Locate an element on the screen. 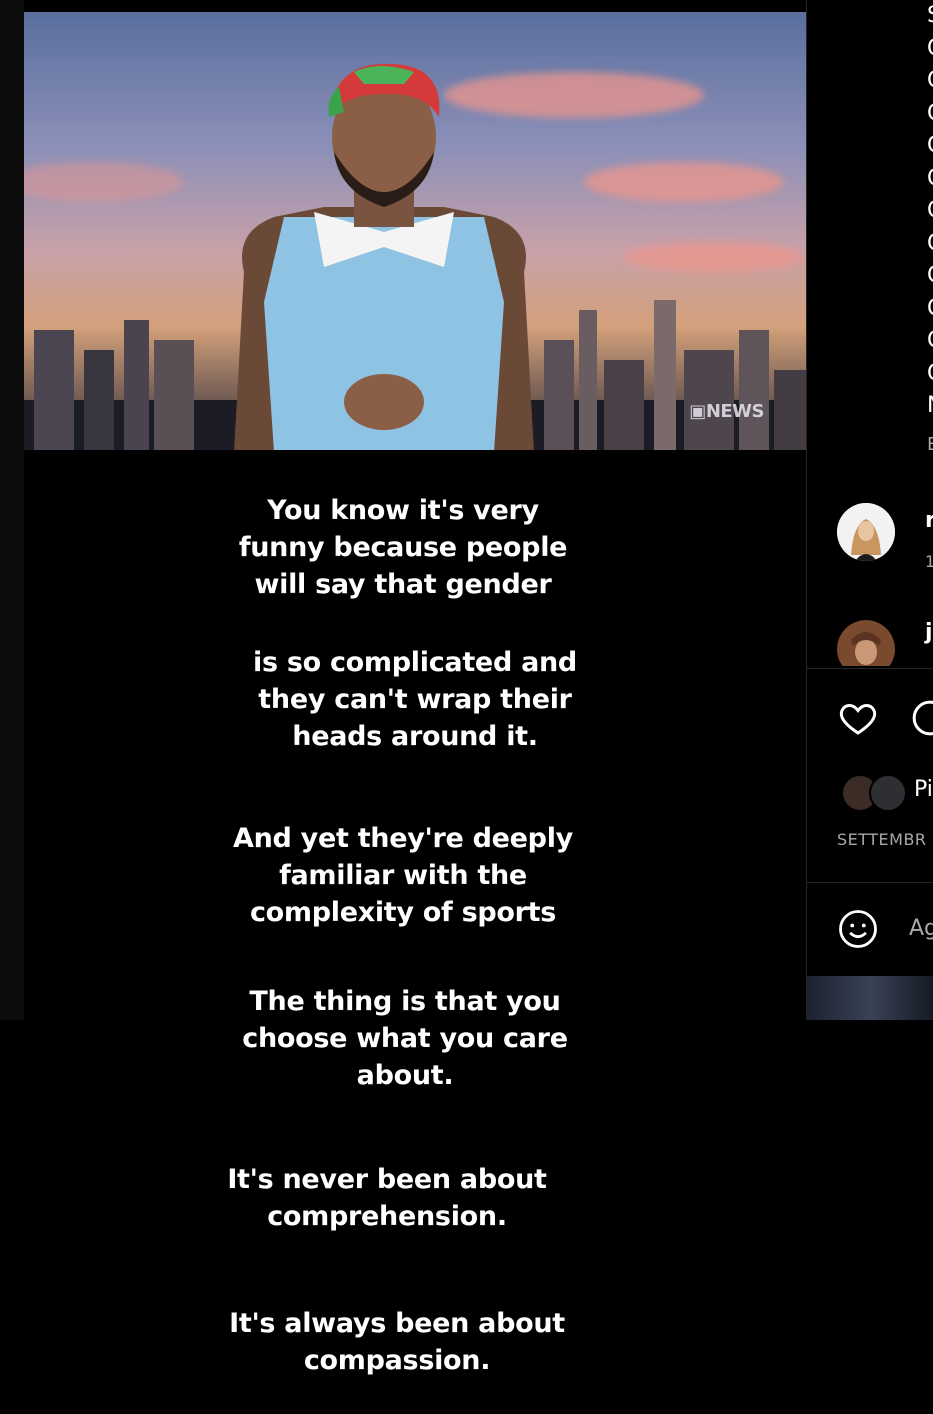 This screenshot has width=933, height=1414. caption-letters-column: S C C C C C C C C C C C N E is located at coordinates (930, 230).